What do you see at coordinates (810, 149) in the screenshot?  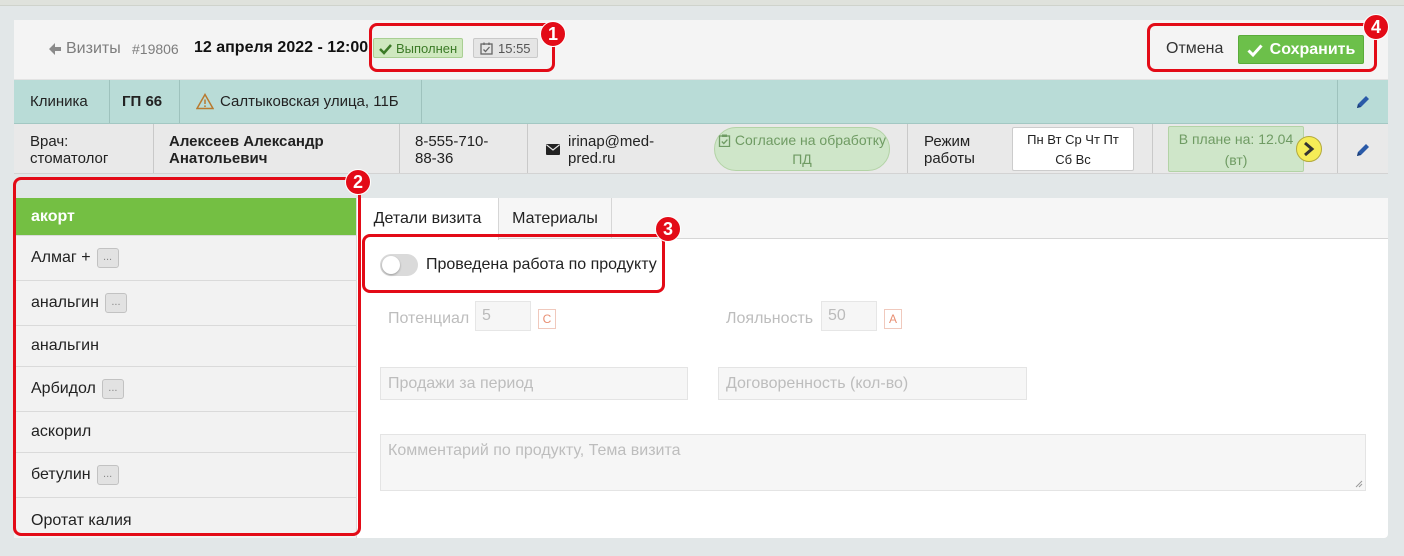 I see `consent-label: Согласие на обработку ПД` at bounding box center [810, 149].